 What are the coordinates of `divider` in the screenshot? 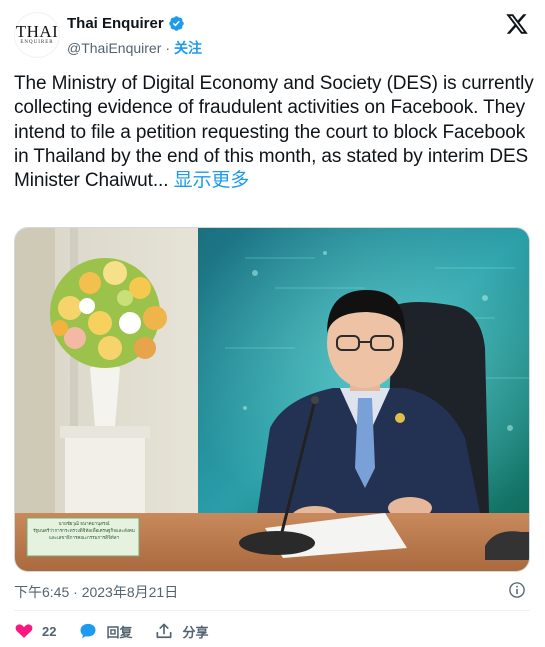 It's located at (272, 610).